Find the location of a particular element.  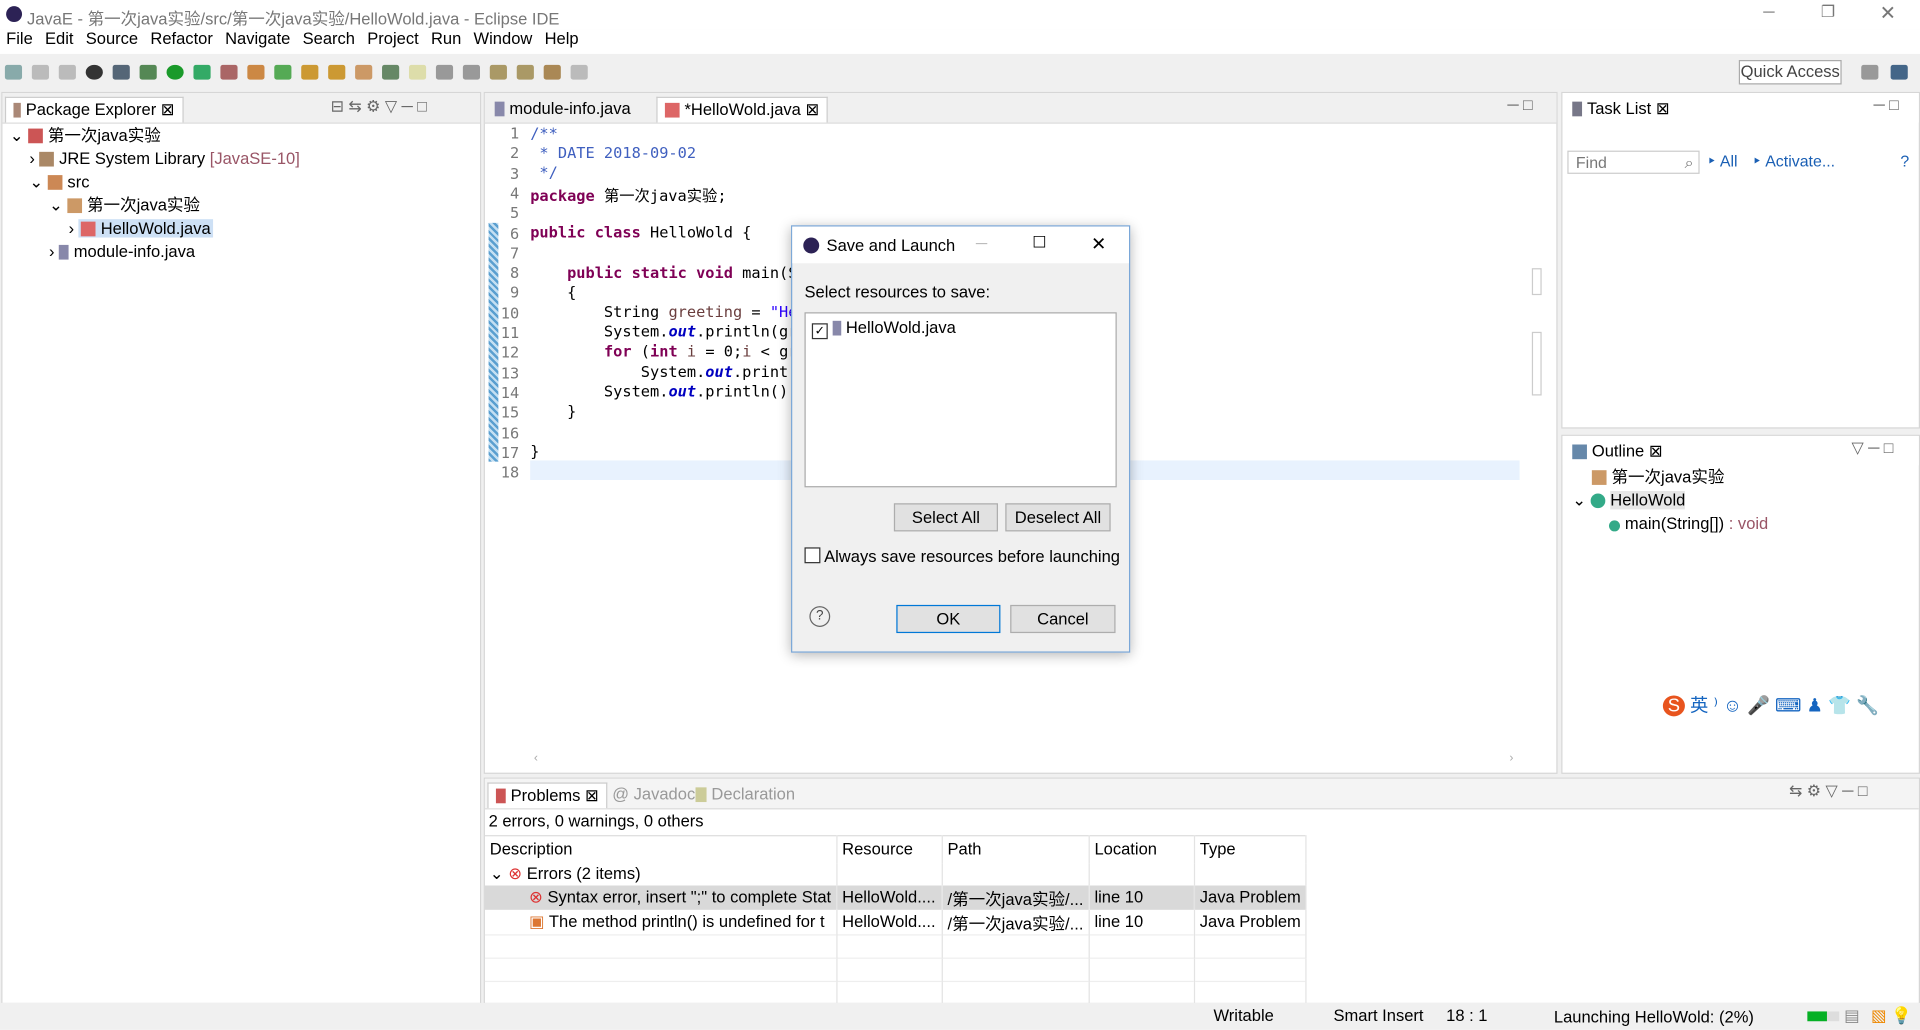

mark-occurrences-icon is located at coordinates (417, 72).